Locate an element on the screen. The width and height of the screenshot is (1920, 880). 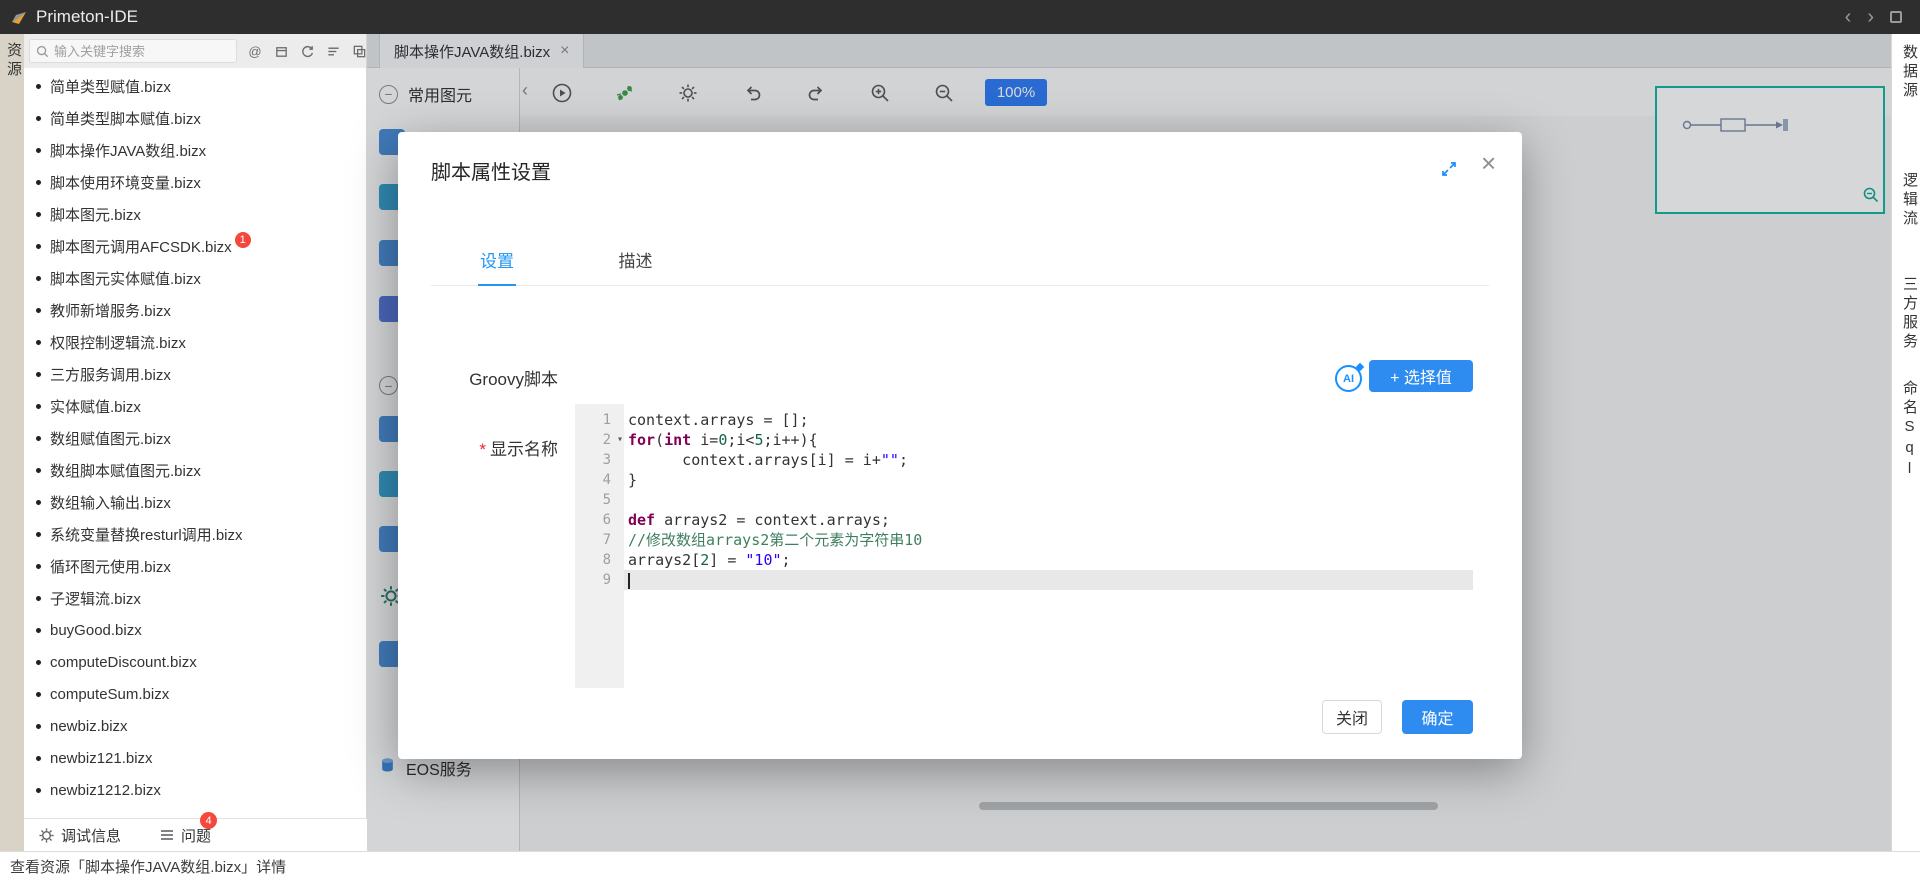
dock-tab: 逻辑流 is located at coordinates (1906, 200).